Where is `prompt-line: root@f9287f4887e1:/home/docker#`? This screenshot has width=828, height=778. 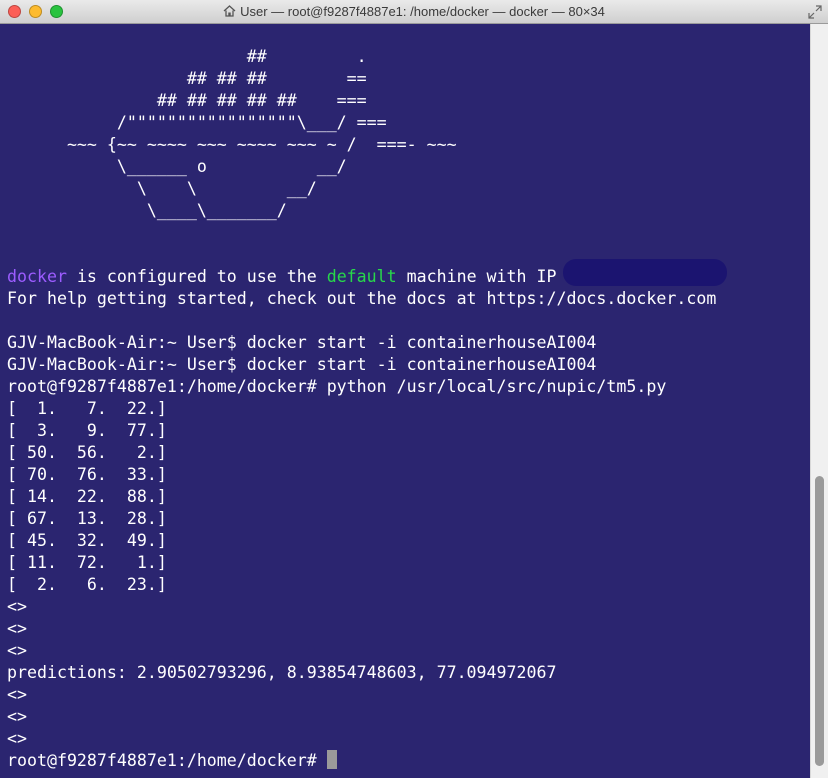
prompt-line: root@f9287f4887e1:/home/docker# is located at coordinates (172, 761).